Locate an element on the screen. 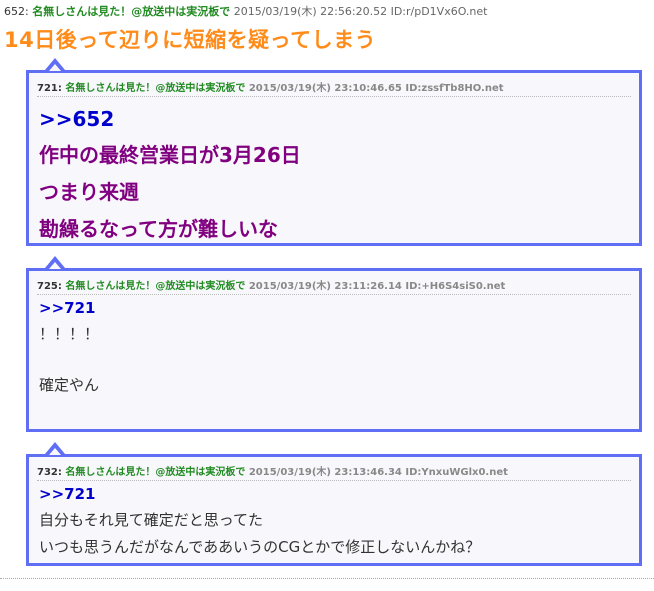 This screenshot has width=654, height=591. divider is located at coordinates (327, 578).